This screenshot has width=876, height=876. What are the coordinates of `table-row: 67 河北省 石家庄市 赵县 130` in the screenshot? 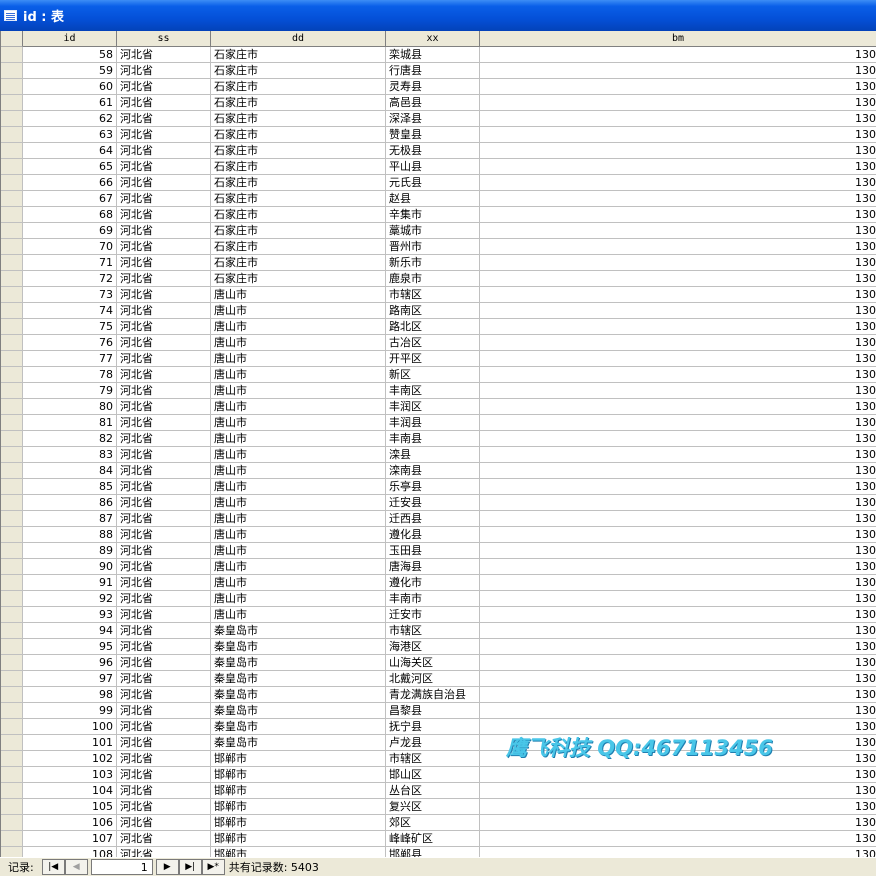 It's located at (438, 199).